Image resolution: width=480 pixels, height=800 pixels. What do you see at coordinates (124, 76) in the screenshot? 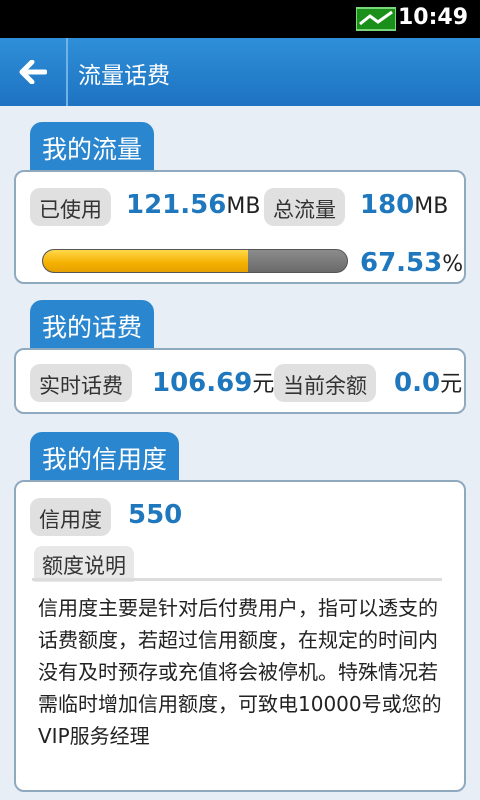
I see `page-title: 流量话费` at bounding box center [124, 76].